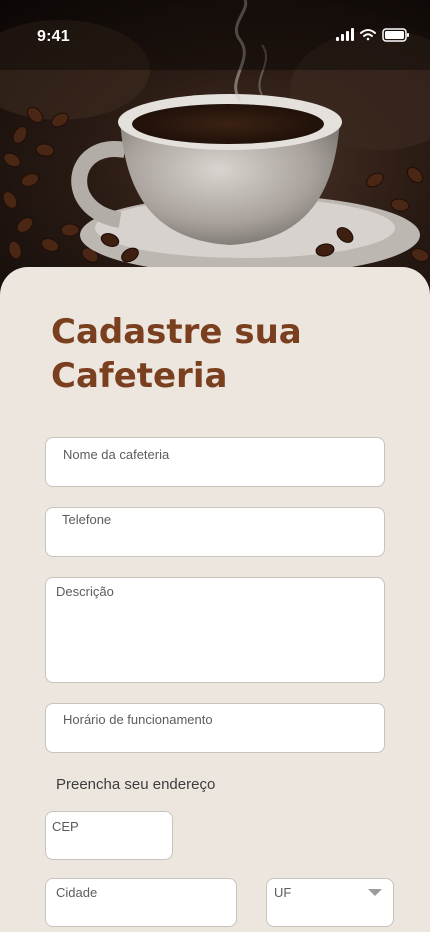 This screenshot has height=932, width=430. What do you see at coordinates (109, 835) in the screenshot?
I see `cep-field: CEP` at bounding box center [109, 835].